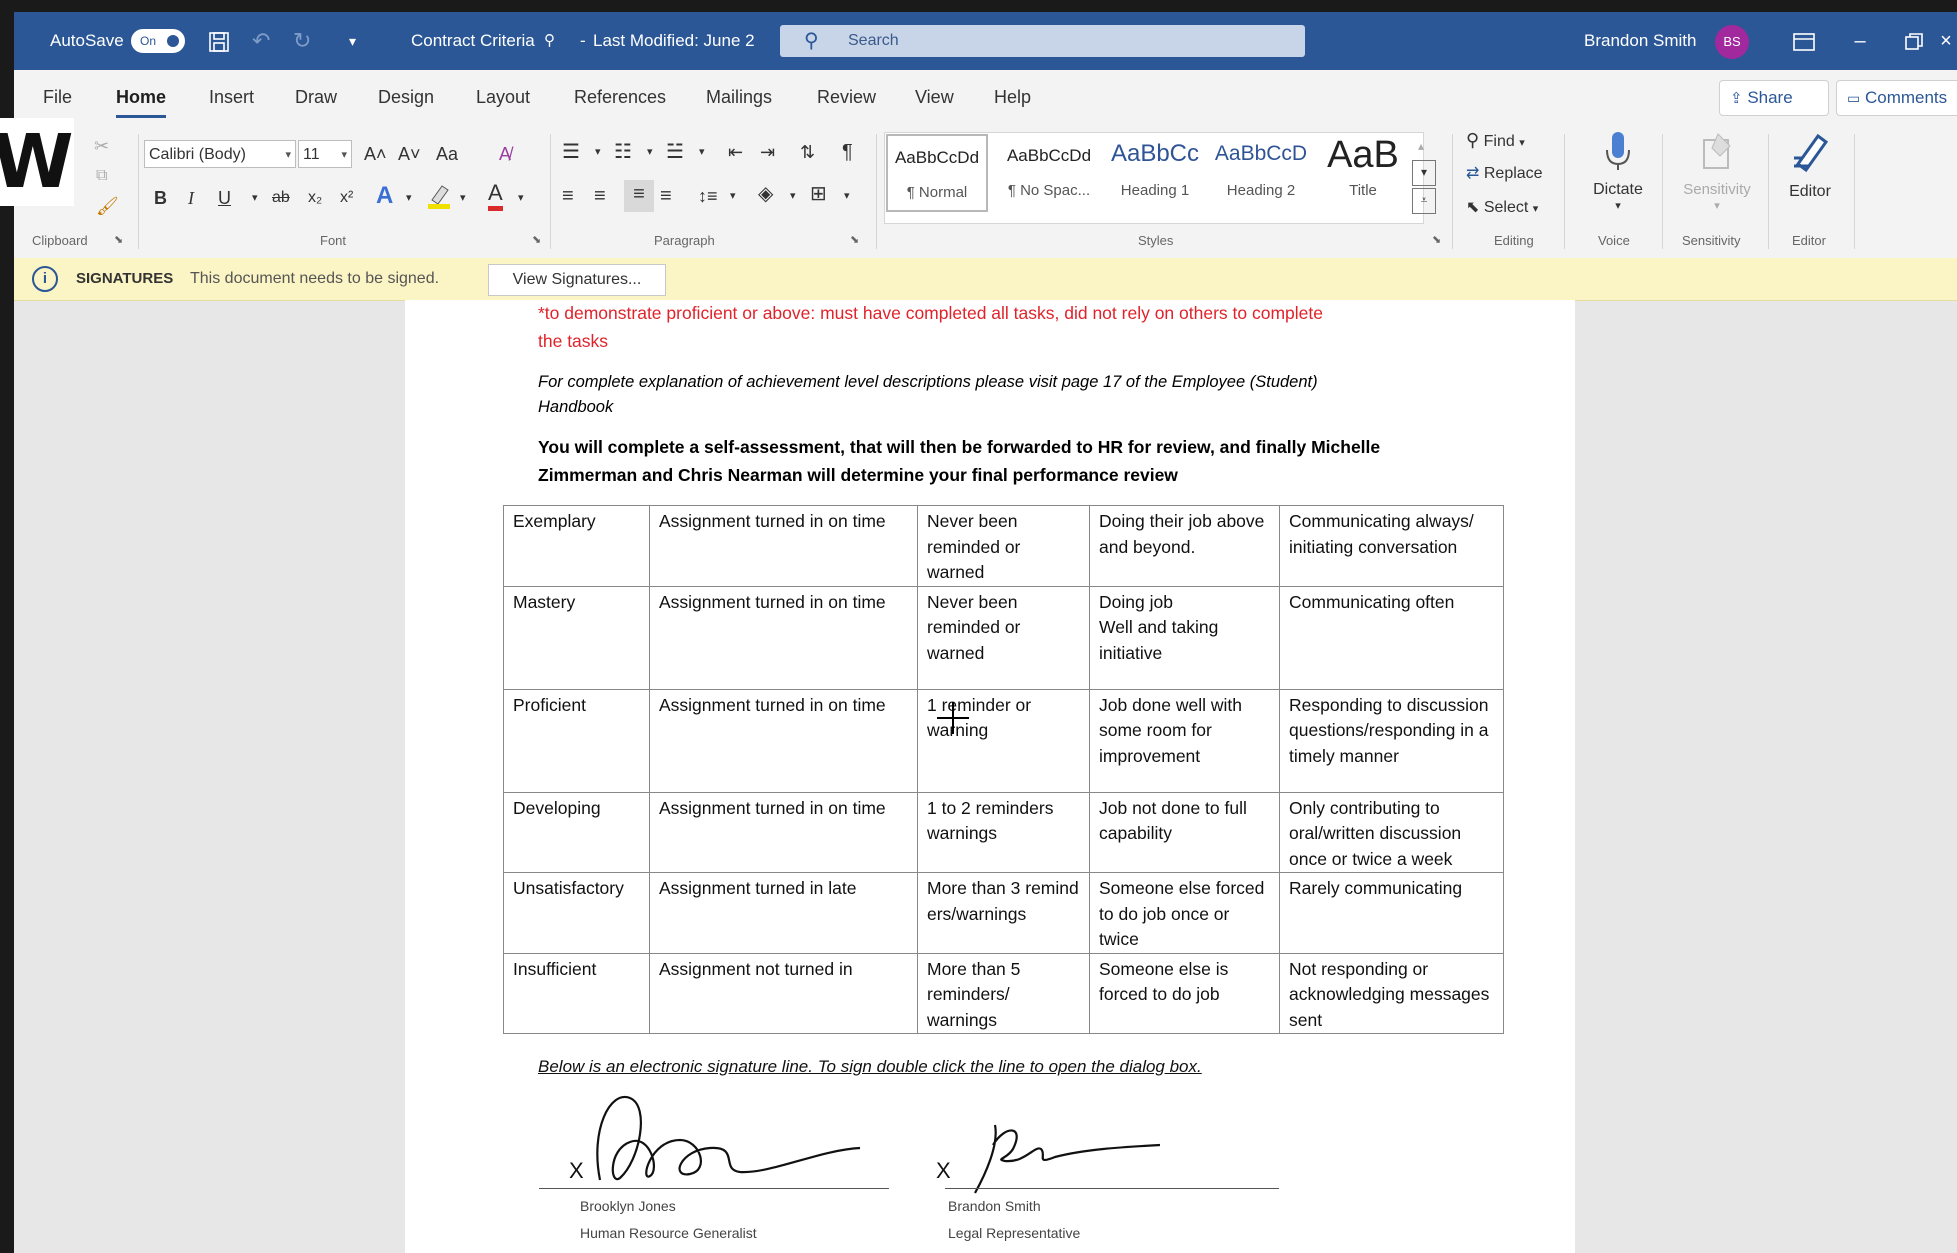 Image resolution: width=1957 pixels, height=1253 pixels. What do you see at coordinates (576, 740) in the screenshot?
I see `table-cell: Proficient` at bounding box center [576, 740].